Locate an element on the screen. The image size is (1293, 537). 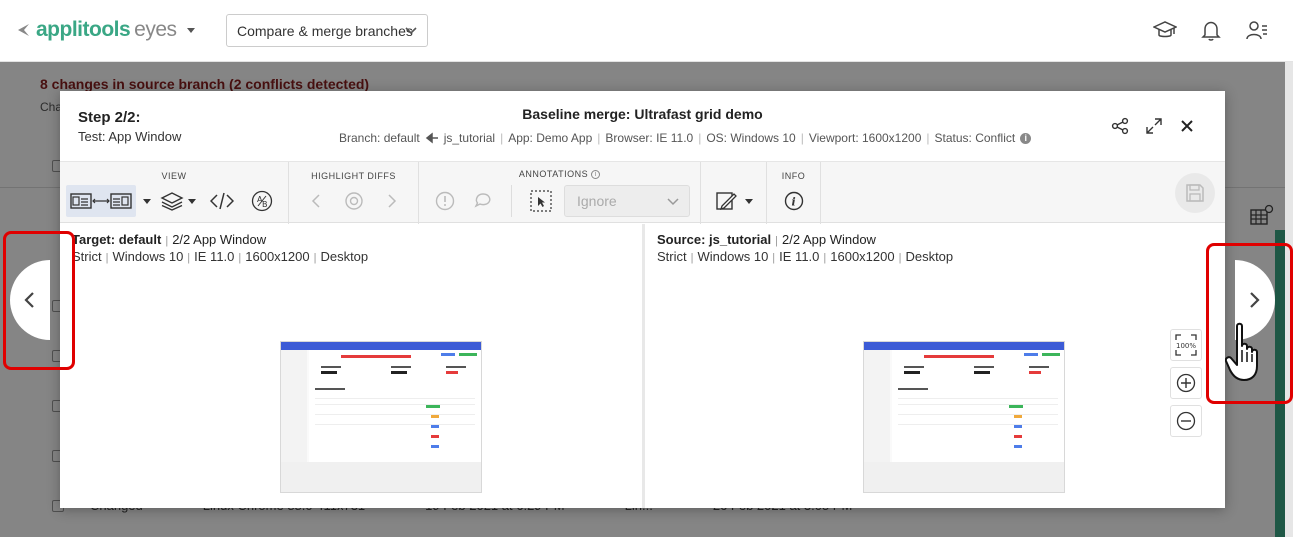
dom-code-button is located at coordinates (222, 201).